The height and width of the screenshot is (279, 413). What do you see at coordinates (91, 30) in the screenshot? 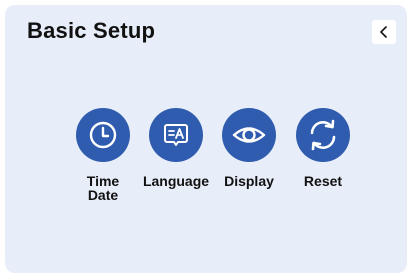
I see `page-title: Basic Setup` at bounding box center [91, 30].